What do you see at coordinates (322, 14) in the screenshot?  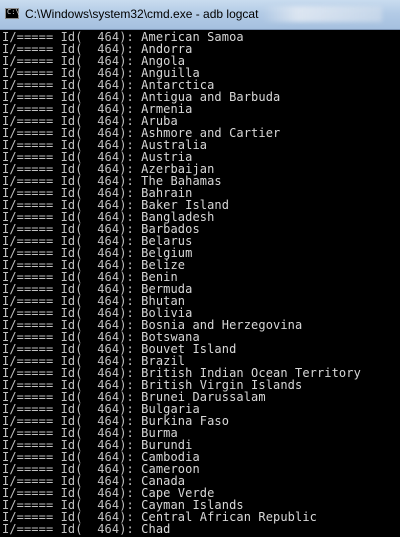 I see `title-bar-blur` at bounding box center [322, 14].